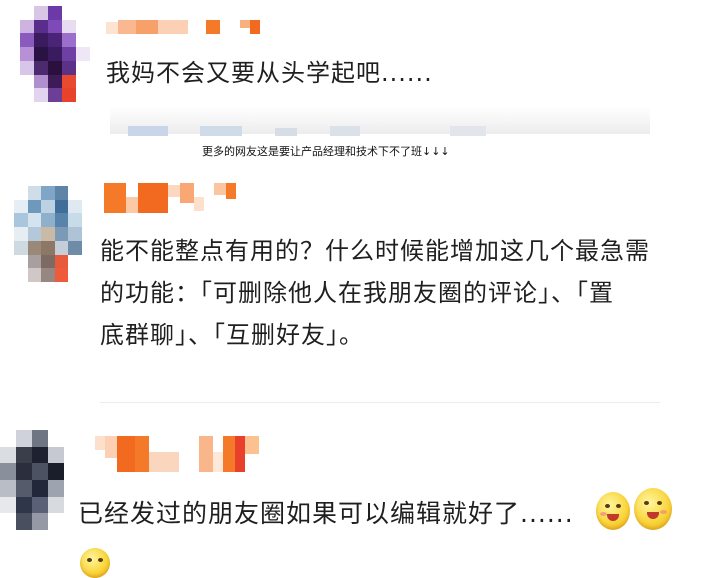  I want to click on comment-text-line: 能不能整点有用的？什么时候能增加这几个最急需, so click(375, 251).